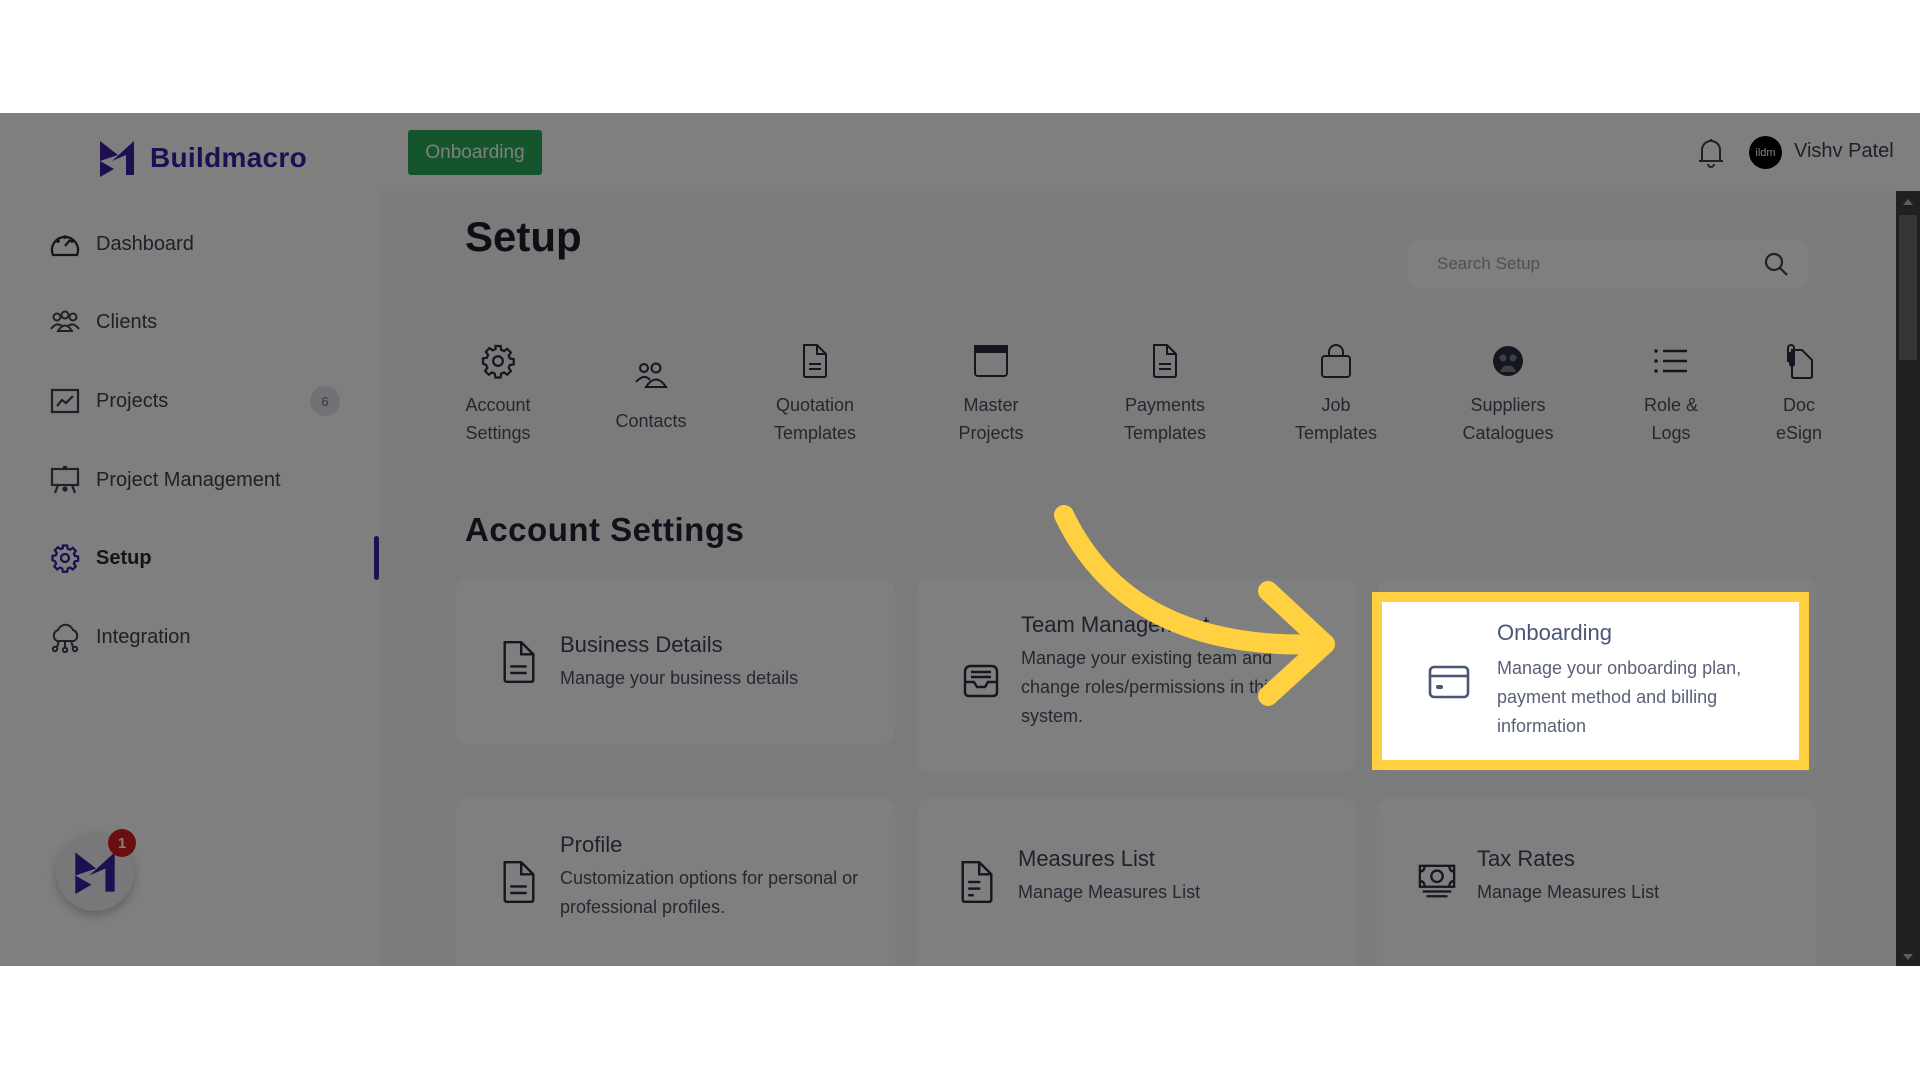 The height and width of the screenshot is (1080, 1920). What do you see at coordinates (65, 322) in the screenshot?
I see `users-group-icon` at bounding box center [65, 322].